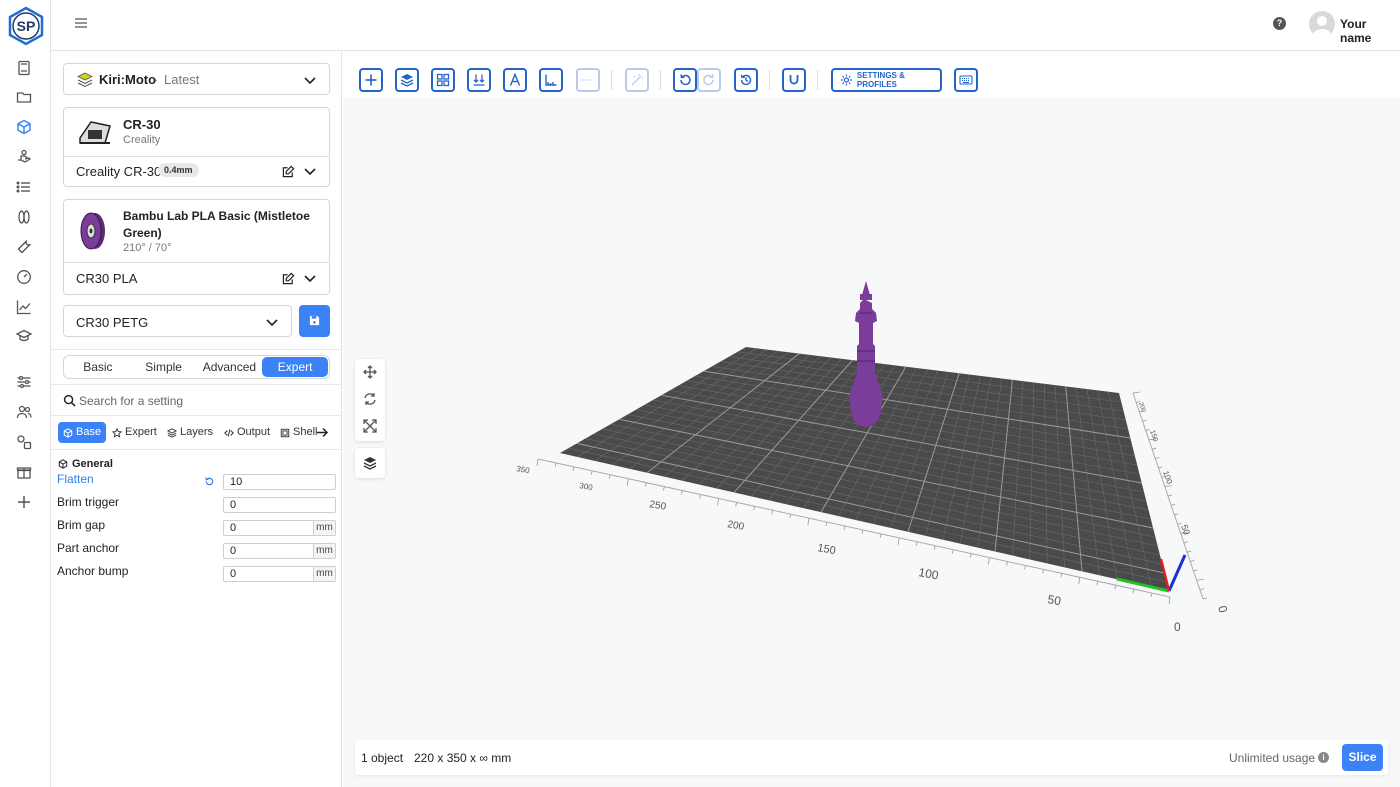  Describe the element at coordinates (463, 758) in the screenshot. I see `build-dimensions: 220 x 350 x ∞ mm` at that location.